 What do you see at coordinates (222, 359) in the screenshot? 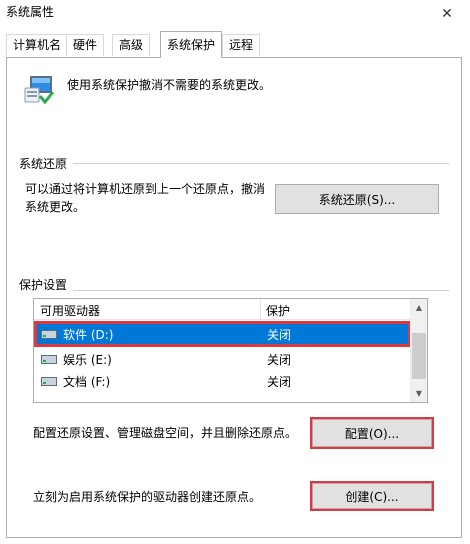
I see `drive-row-e: 娱乐 (E:) 关闭` at bounding box center [222, 359].